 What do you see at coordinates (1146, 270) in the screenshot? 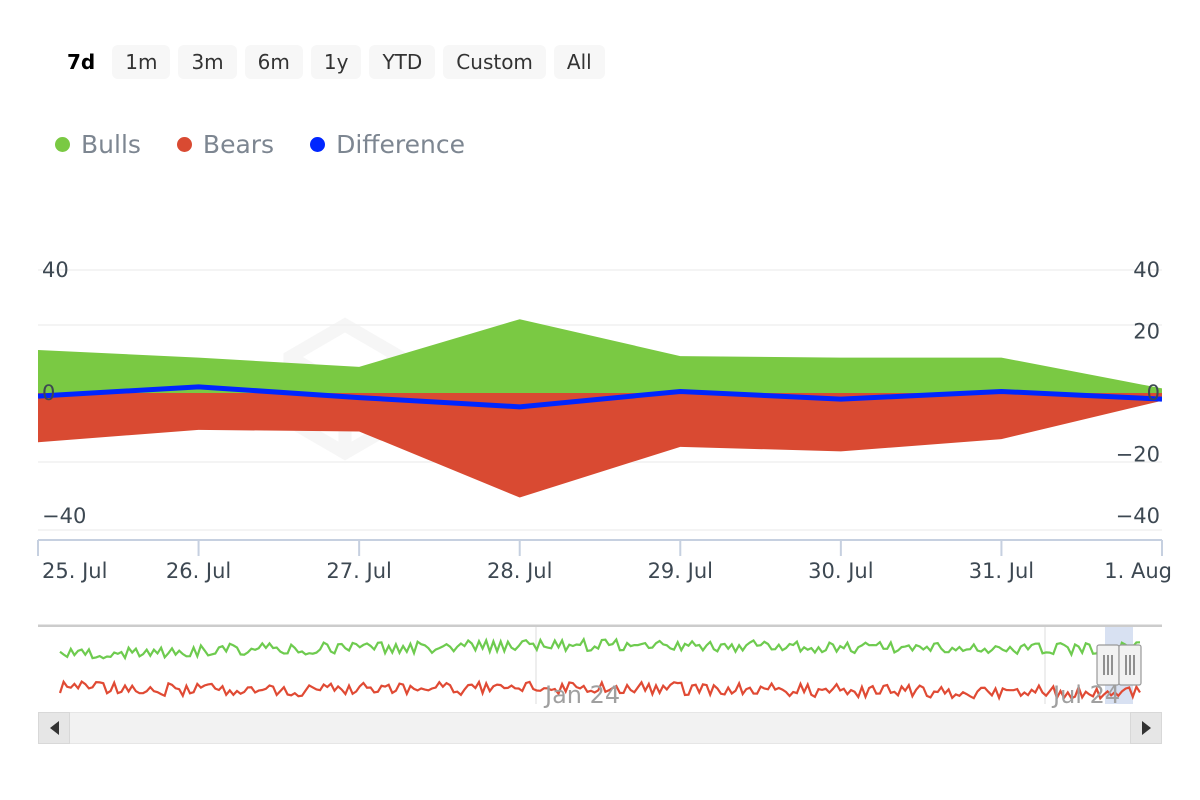
I see `y-axis-right-label: 40` at bounding box center [1146, 270].